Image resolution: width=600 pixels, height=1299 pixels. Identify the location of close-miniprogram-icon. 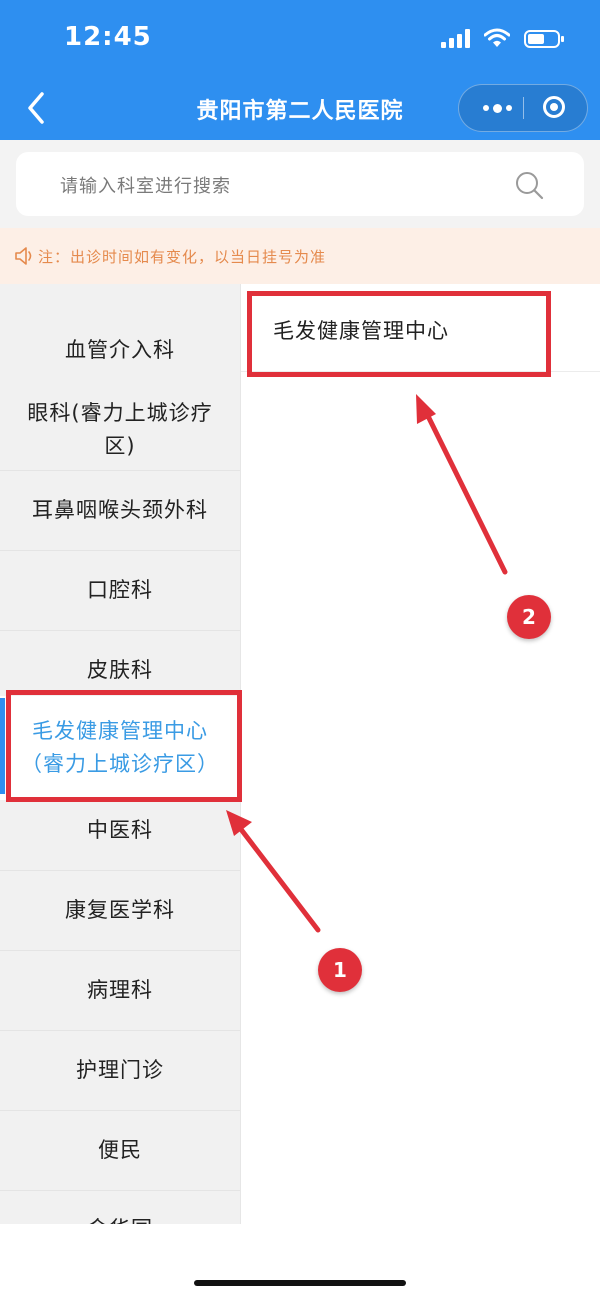
(554, 107).